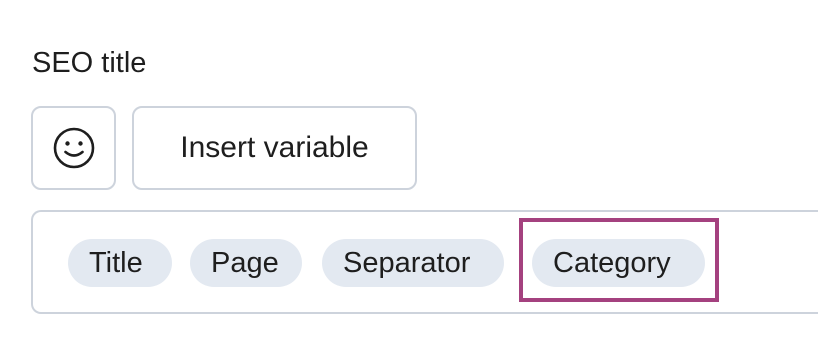 The width and height of the screenshot is (818, 358). Describe the element at coordinates (274, 148) in the screenshot. I see `insert-variable-button: Insert variable` at that location.